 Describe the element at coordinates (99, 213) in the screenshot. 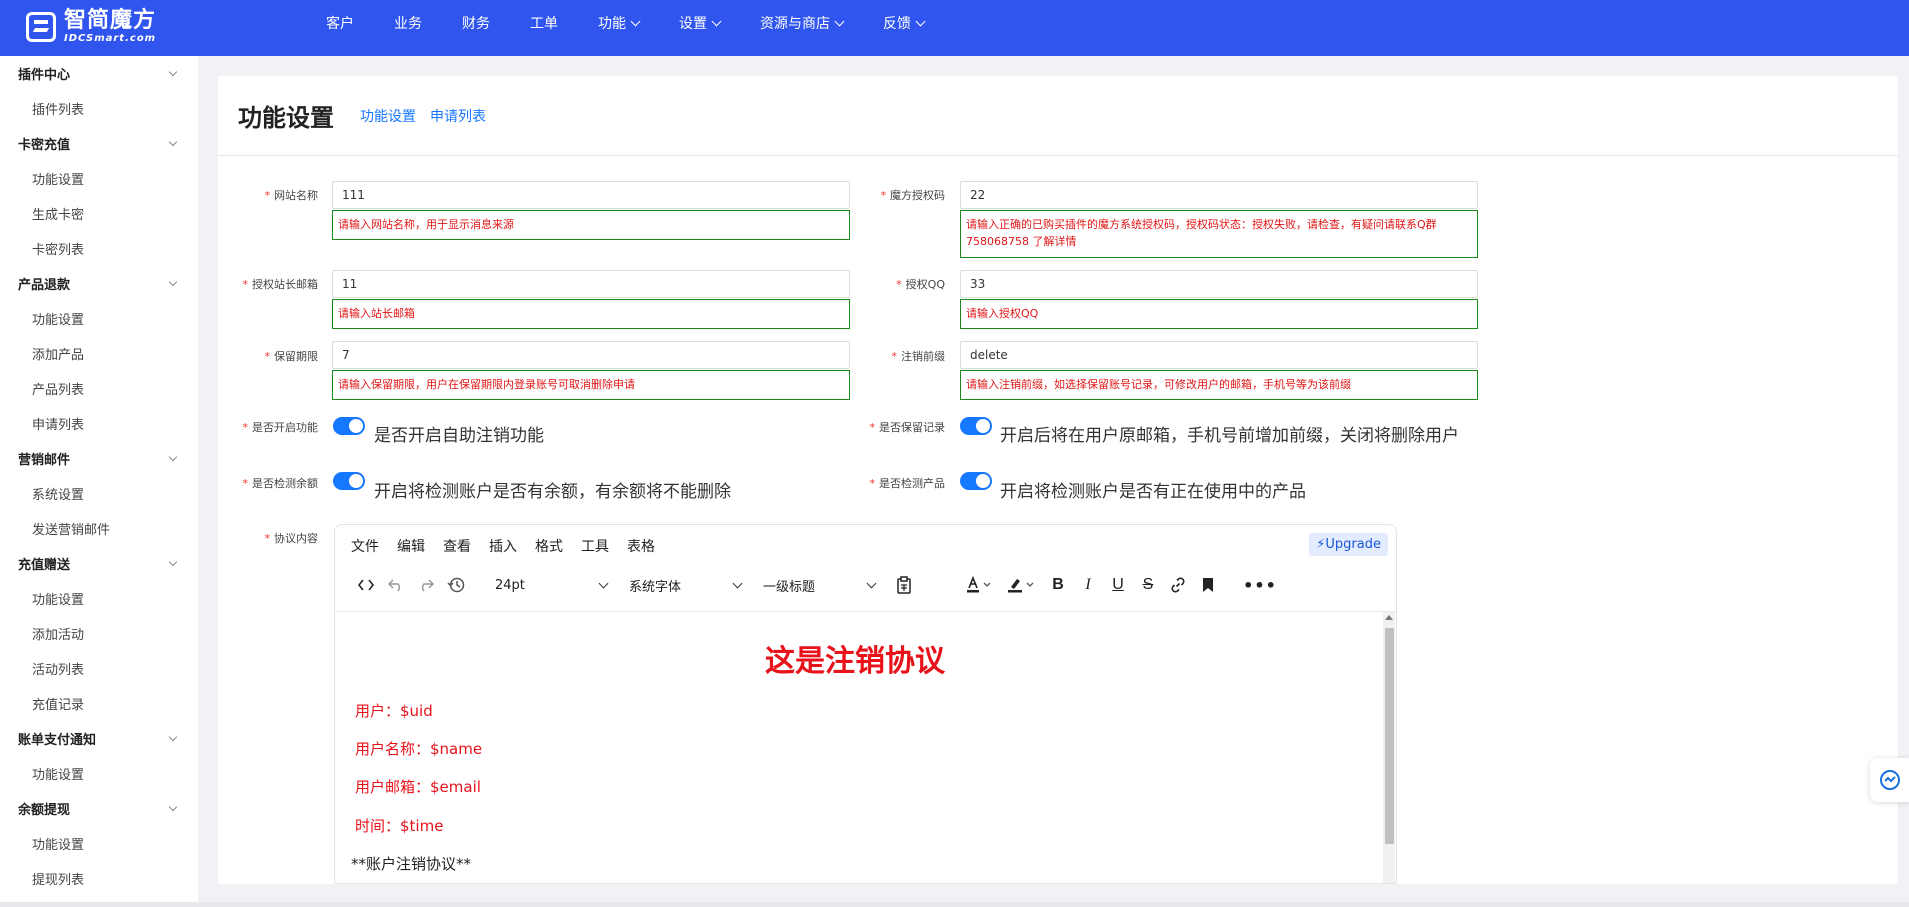

I see `sidebar-item-generate-cards: 生成卡密` at that location.